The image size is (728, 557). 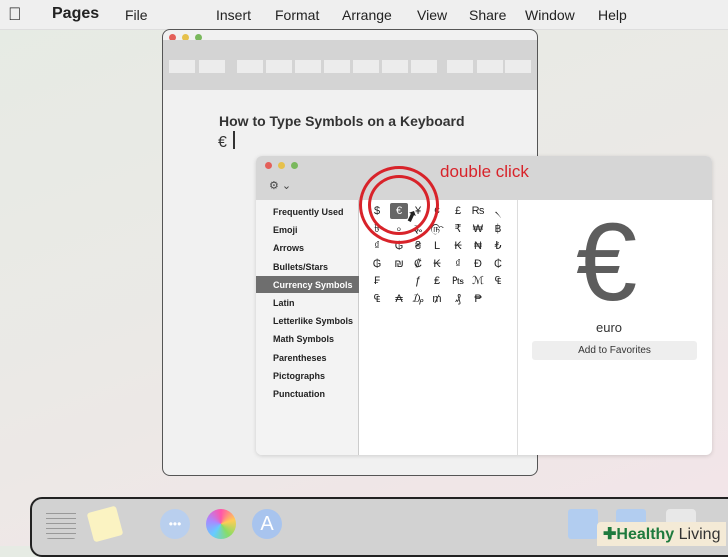 What do you see at coordinates (437, 281) in the screenshot?
I see `symbol-cell: ₤` at bounding box center [437, 281].